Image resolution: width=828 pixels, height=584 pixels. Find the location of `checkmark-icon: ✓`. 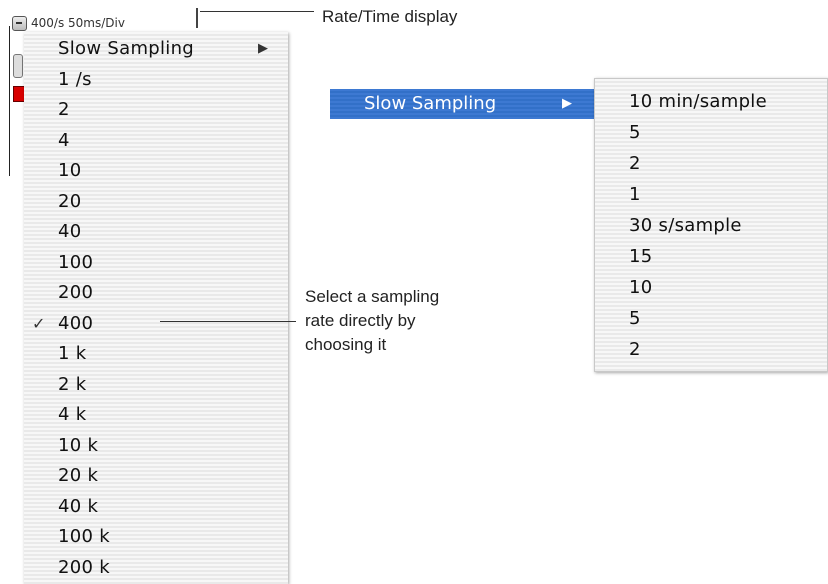

checkmark-icon: ✓ is located at coordinates (39, 323).